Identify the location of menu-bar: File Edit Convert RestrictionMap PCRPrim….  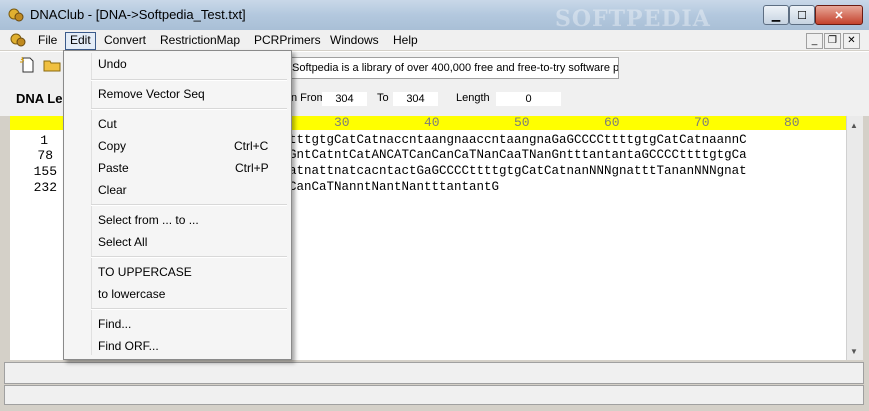
(434, 40).